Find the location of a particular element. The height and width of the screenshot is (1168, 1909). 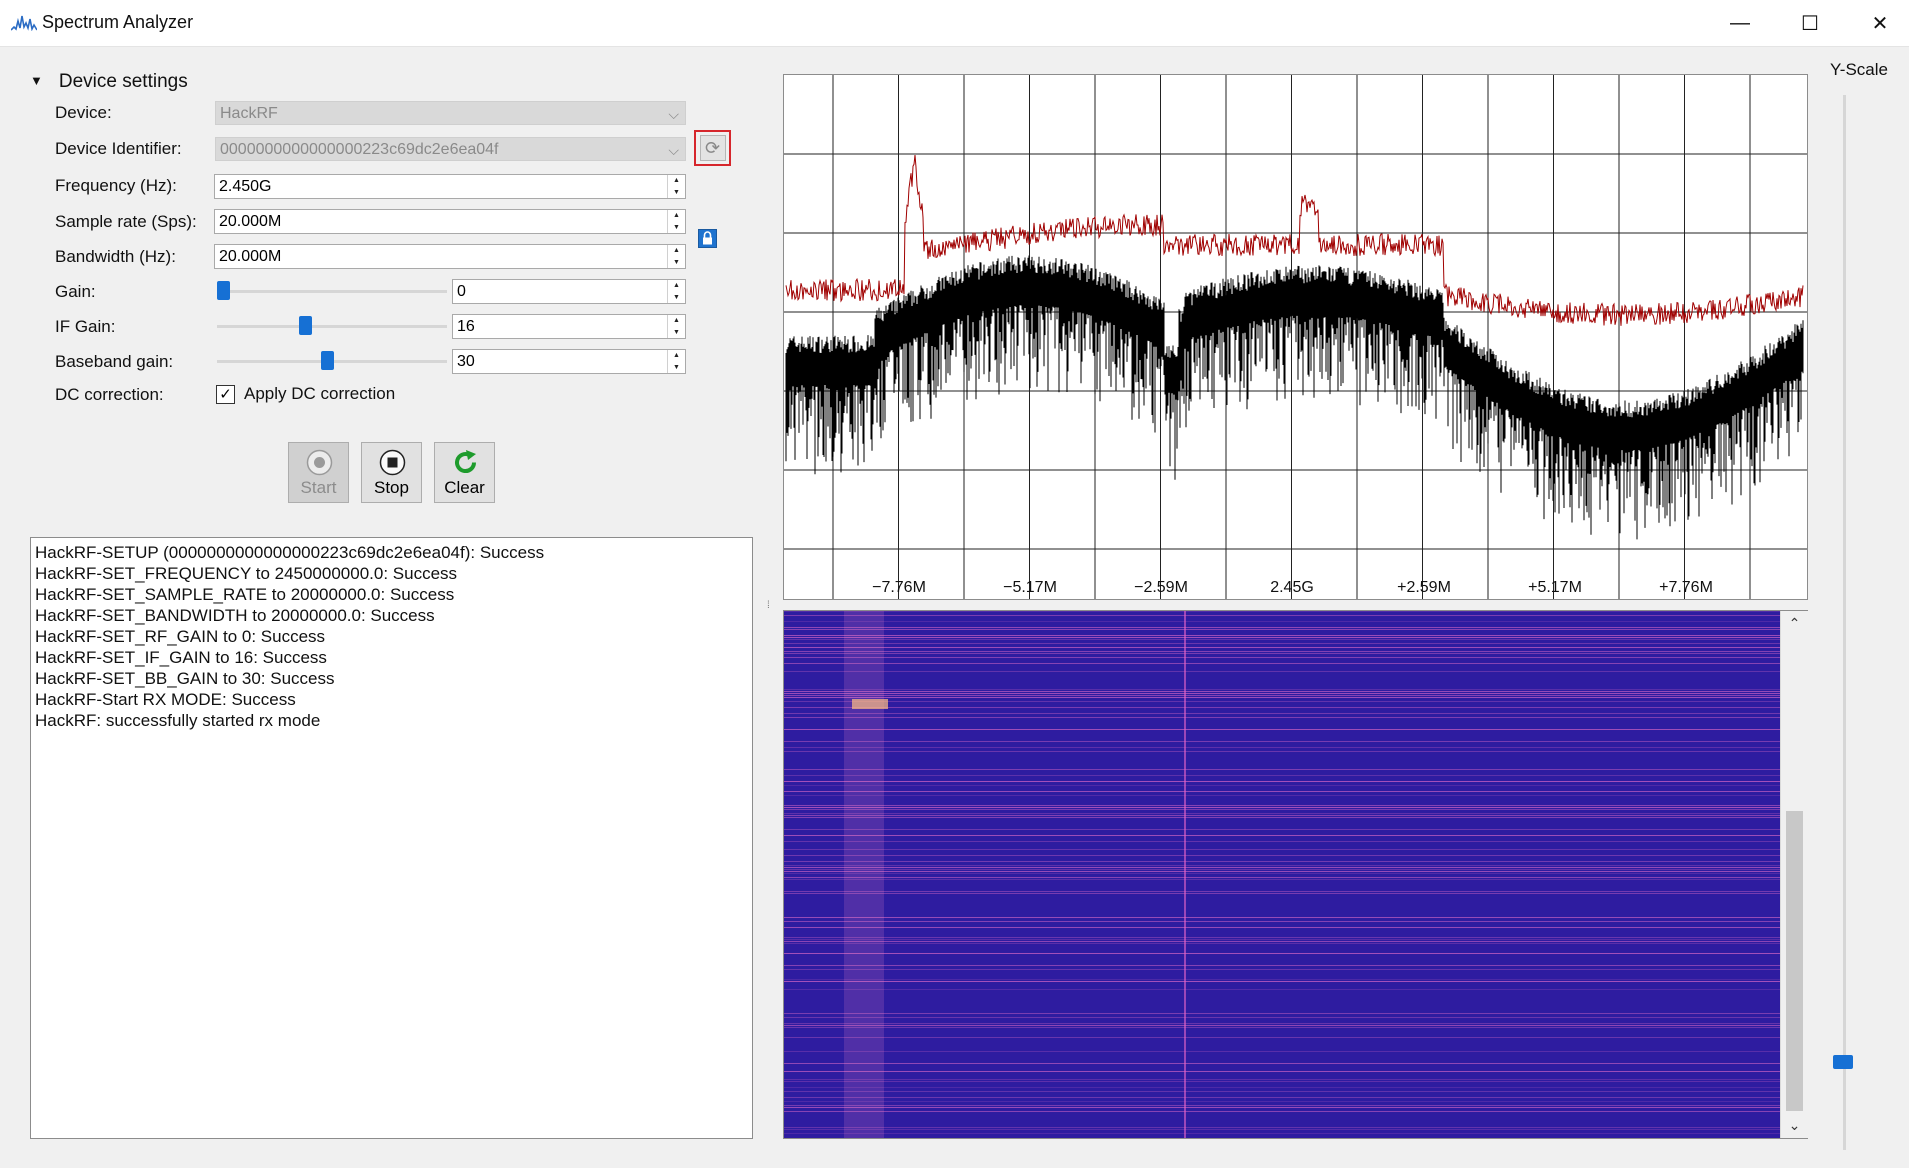

log-line: HackRF-SET_BB_GAIN to 30: Success is located at coordinates (185, 678).